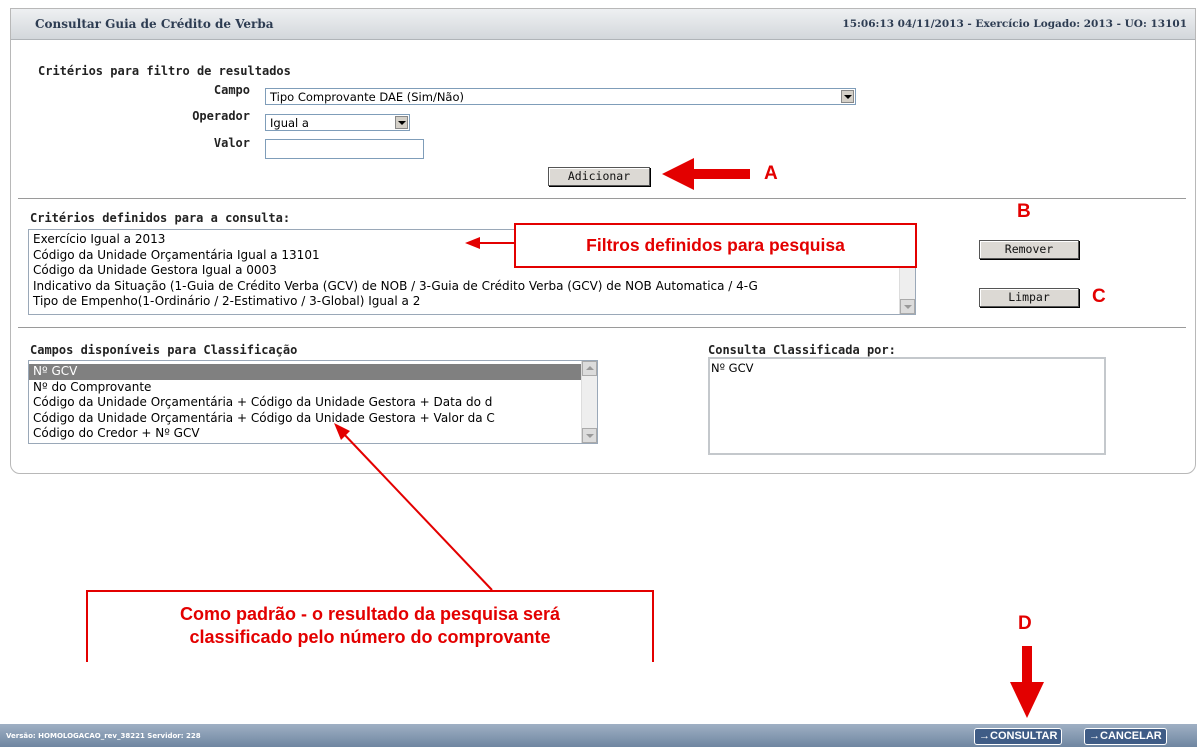 The height and width of the screenshot is (747, 1197). Describe the element at coordinates (1029, 297) in the screenshot. I see `clear-button: Limpar` at that location.